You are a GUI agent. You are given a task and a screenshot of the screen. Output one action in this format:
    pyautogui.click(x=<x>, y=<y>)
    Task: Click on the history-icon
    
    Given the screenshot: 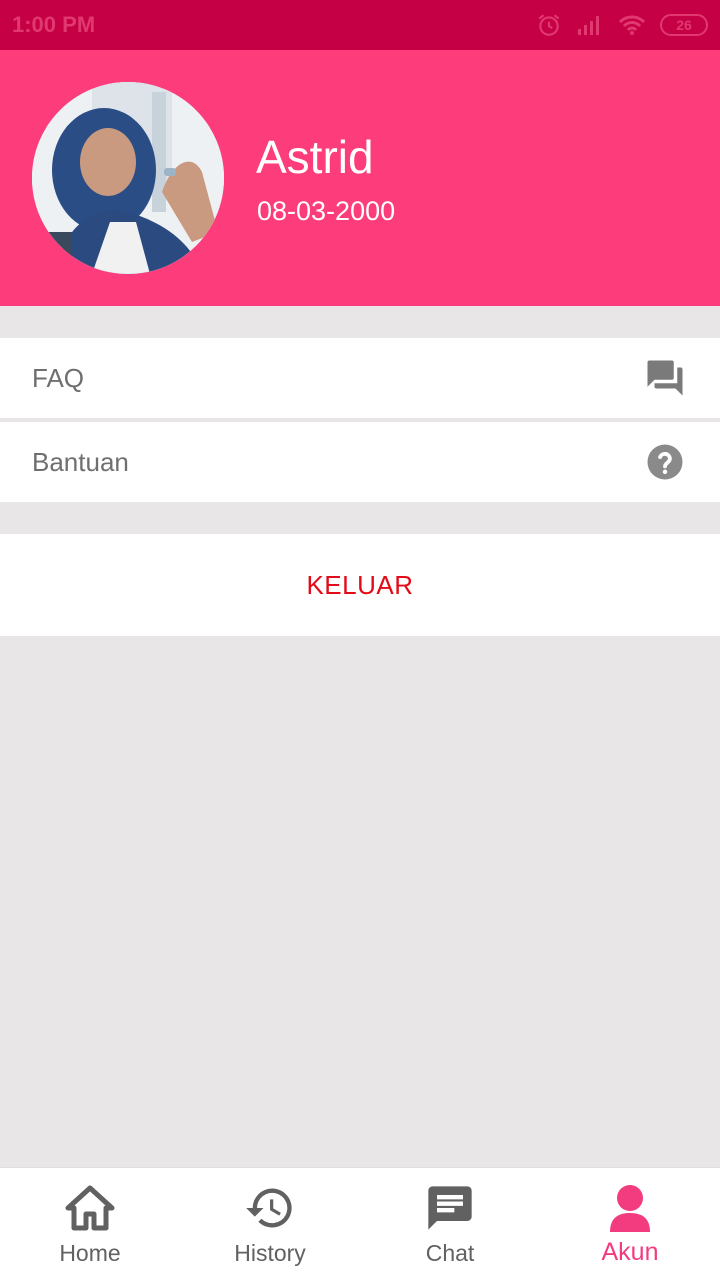 What is the action you would take?
    pyautogui.click(x=270, y=1208)
    